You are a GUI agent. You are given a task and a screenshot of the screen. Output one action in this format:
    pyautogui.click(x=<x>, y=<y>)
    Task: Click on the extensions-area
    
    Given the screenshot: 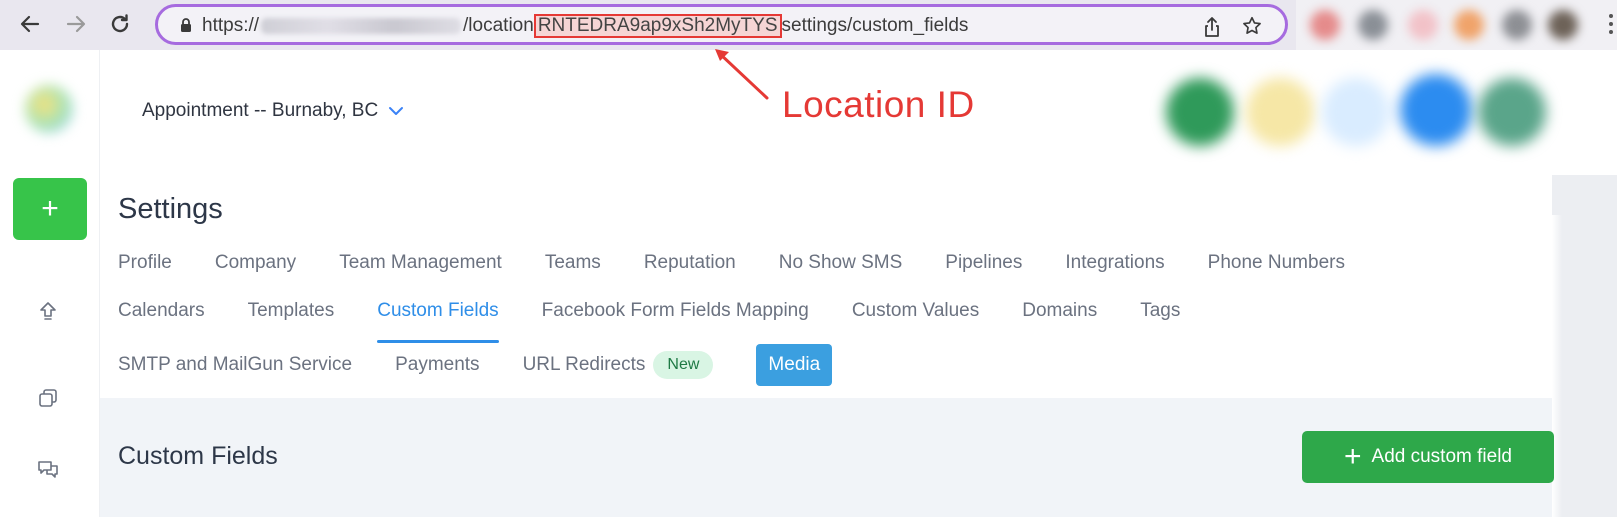 What is the action you would take?
    pyautogui.click(x=1456, y=25)
    